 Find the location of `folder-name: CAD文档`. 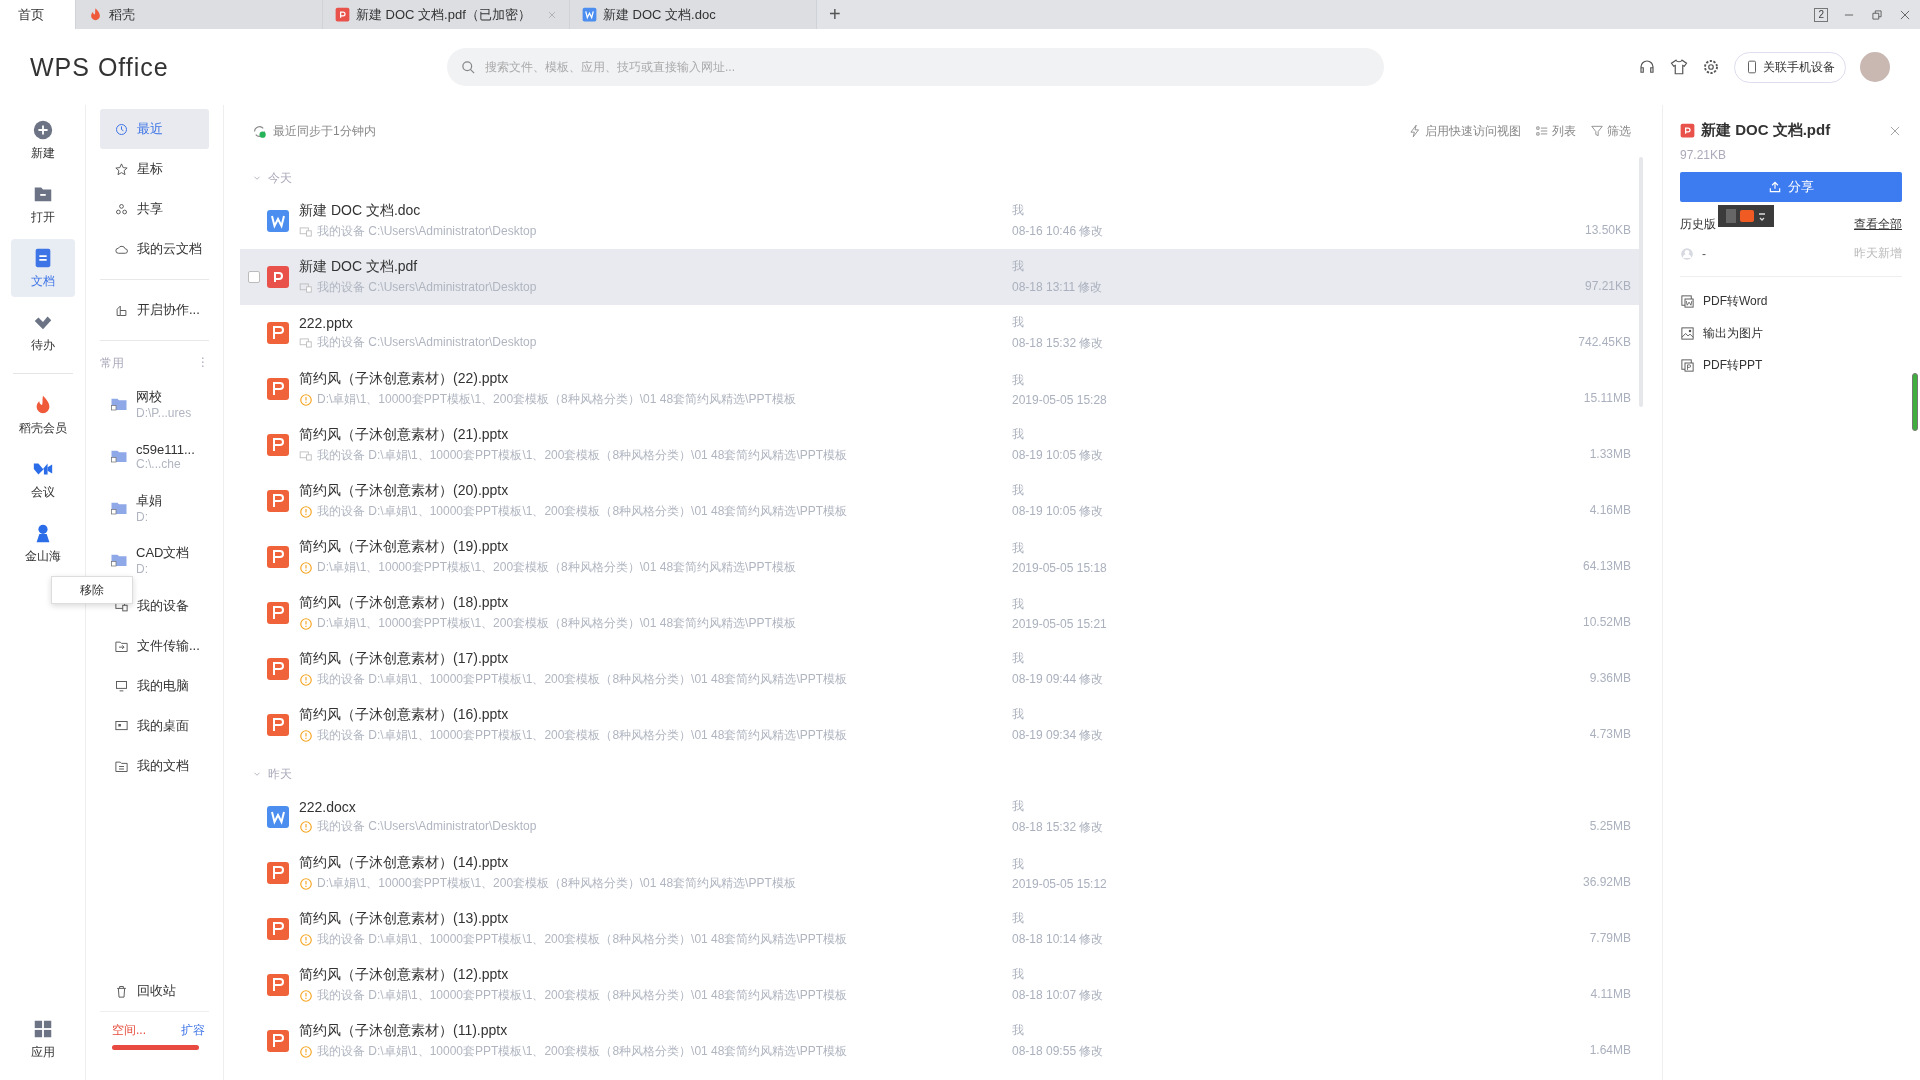

folder-name: CAD文档 is located at coordinates (163, 553).